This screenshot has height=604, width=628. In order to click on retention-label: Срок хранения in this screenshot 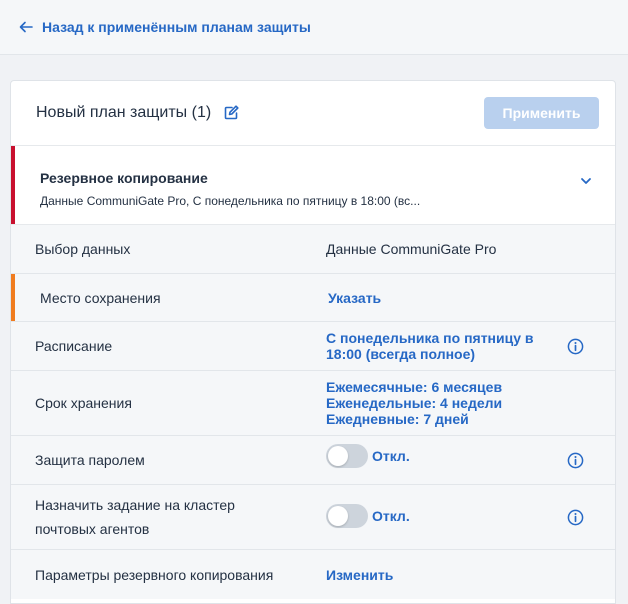, I will do `click(83, 403)`.